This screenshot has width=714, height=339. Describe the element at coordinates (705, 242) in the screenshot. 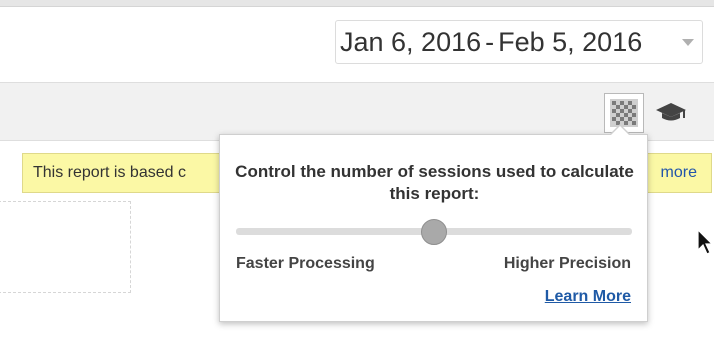

I see `mouse-pointer-icon` at that location.